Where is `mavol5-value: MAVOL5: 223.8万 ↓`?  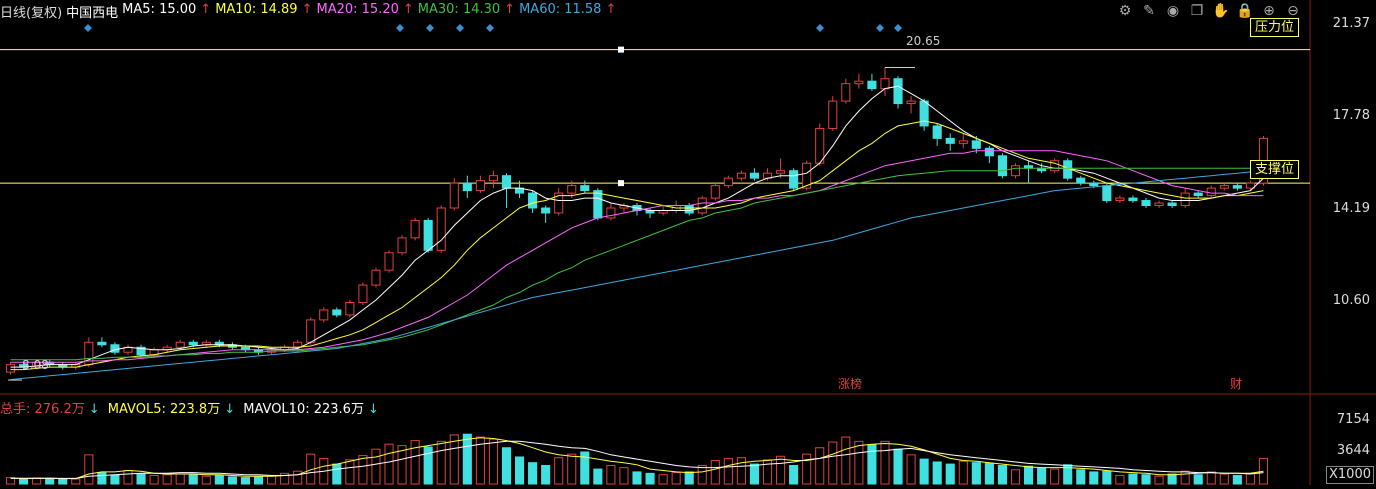 mavol5-value: MAVOL5: 223.8万 ↓ is located at coordinates (171, 409).